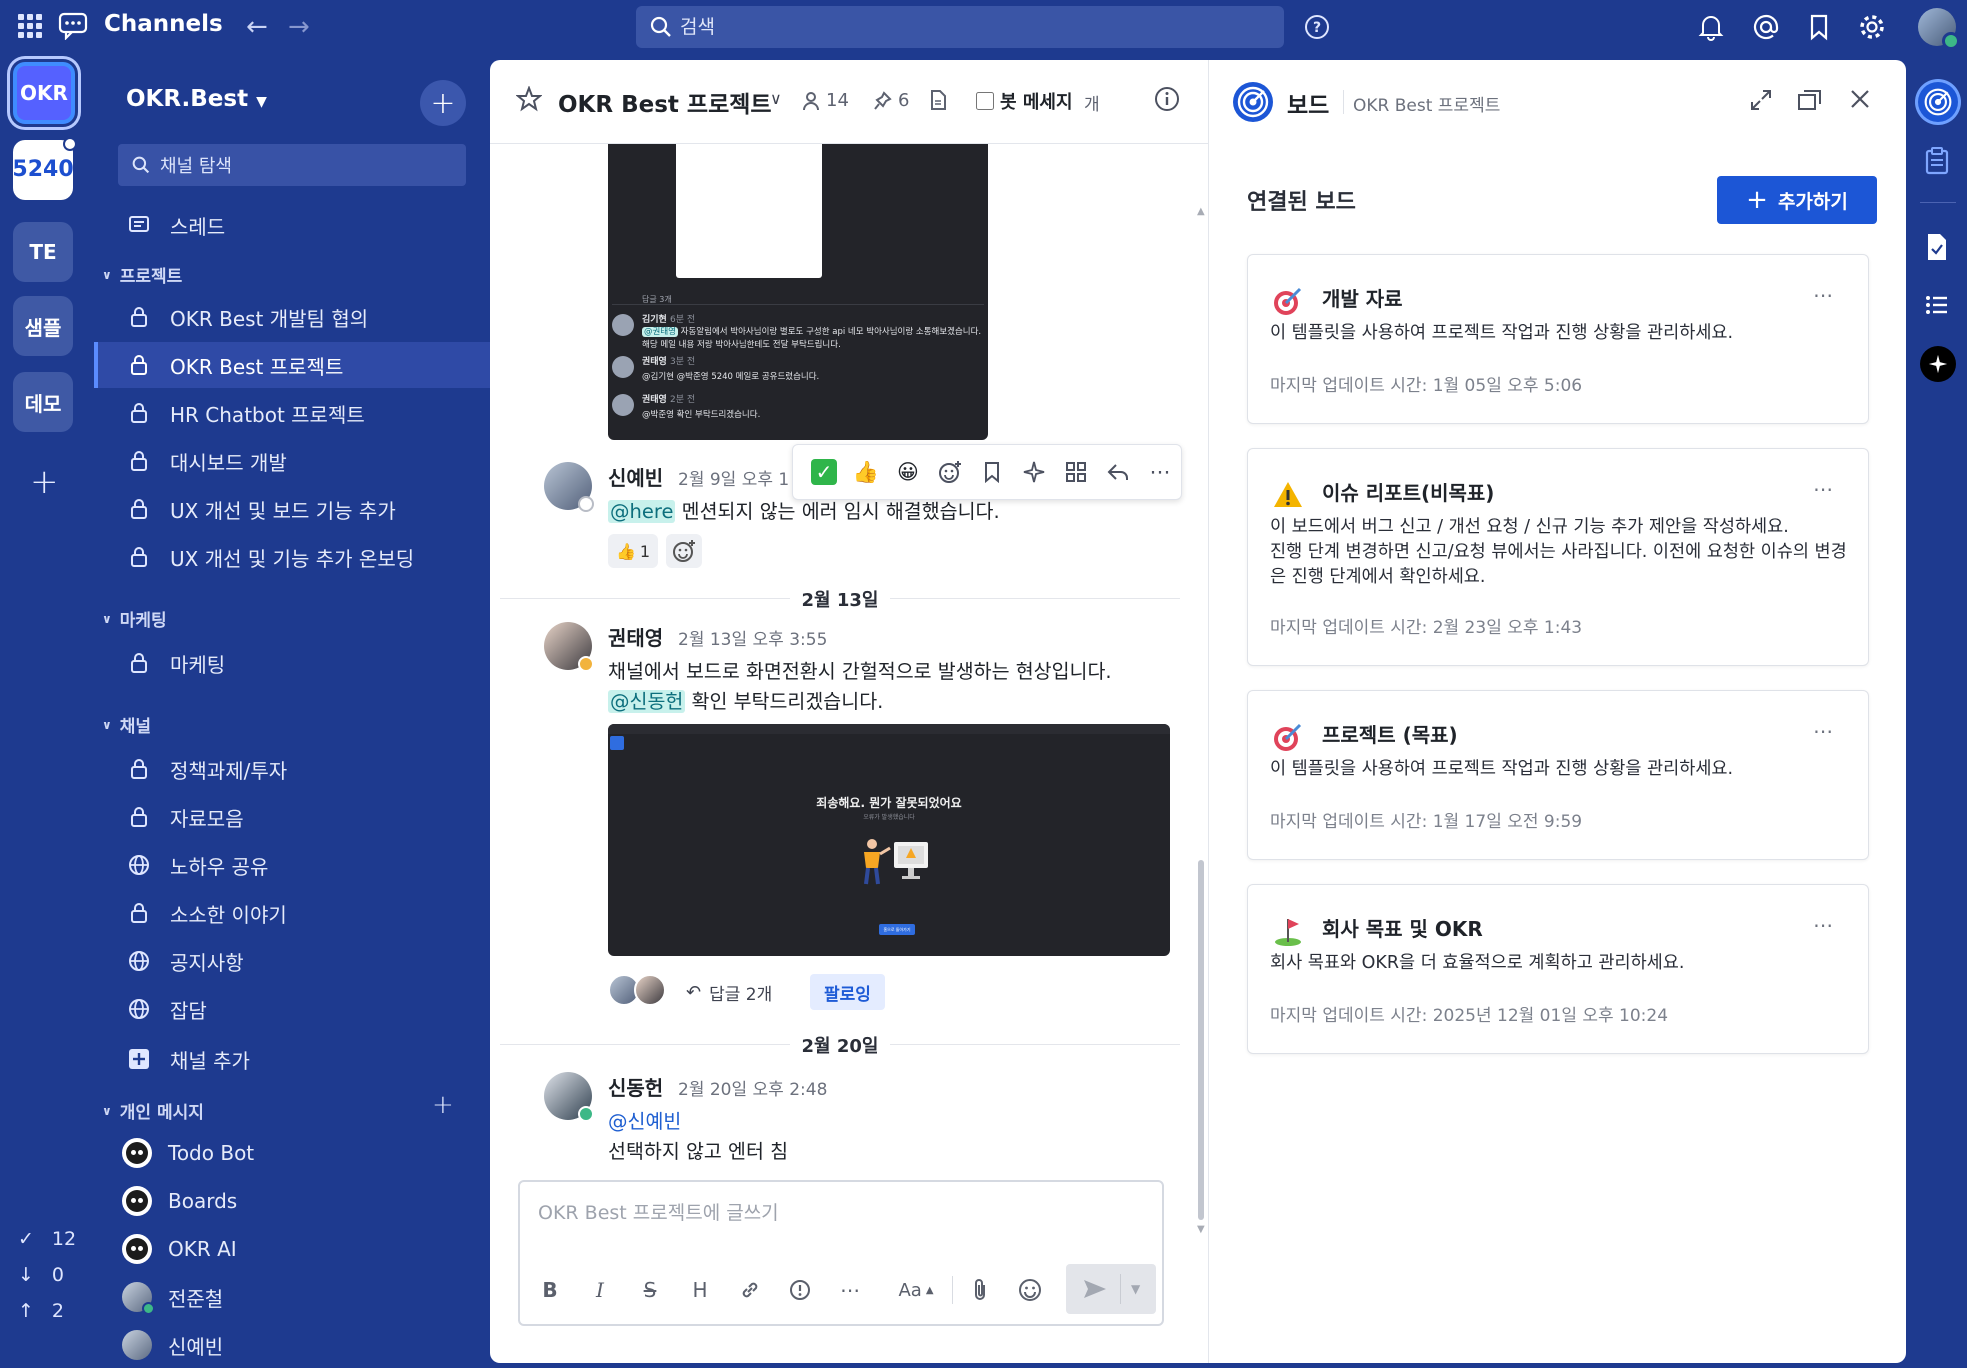  Describe the element at coordinates (196, 99) in the screenshot. I see `team-name-menu: OKR.Best ▼` at that location.